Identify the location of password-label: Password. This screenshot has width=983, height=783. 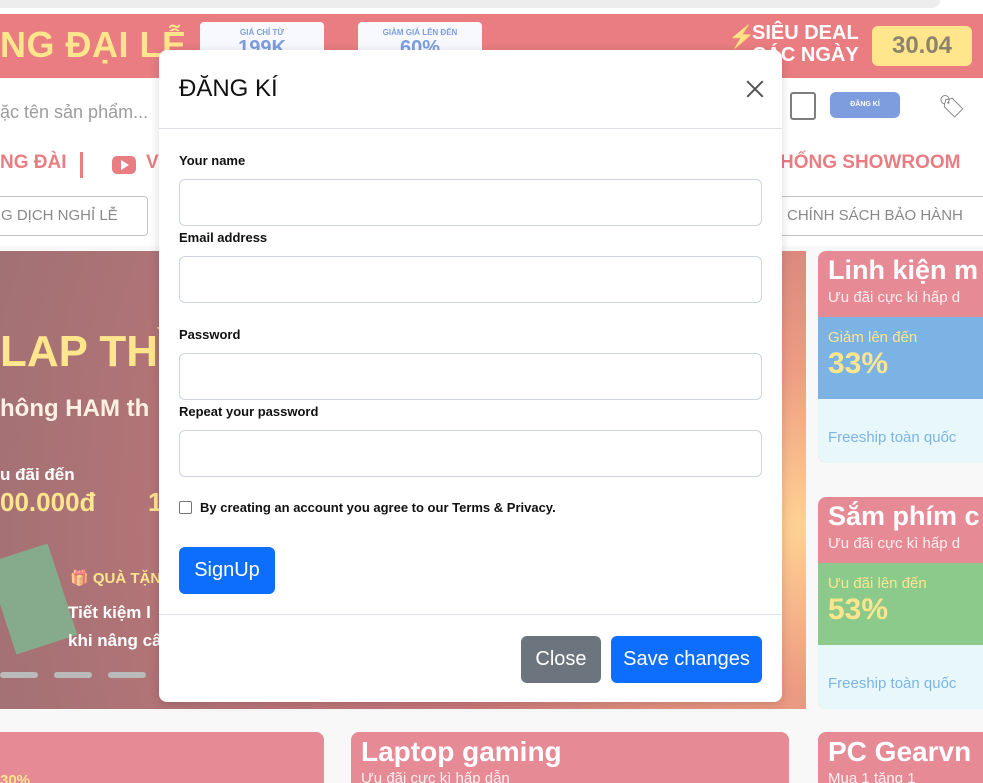
(210, 334).